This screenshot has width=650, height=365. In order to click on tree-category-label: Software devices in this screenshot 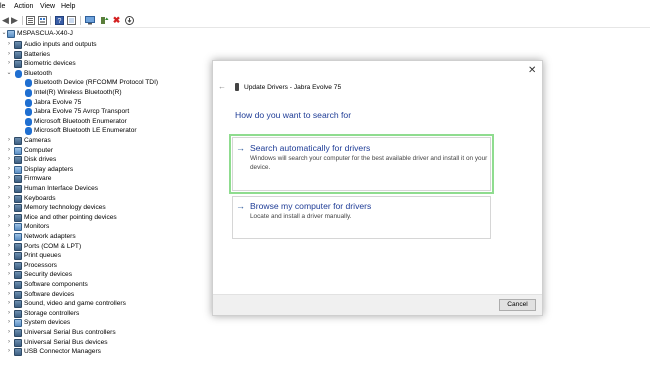, I will do `click(49, 294)`.